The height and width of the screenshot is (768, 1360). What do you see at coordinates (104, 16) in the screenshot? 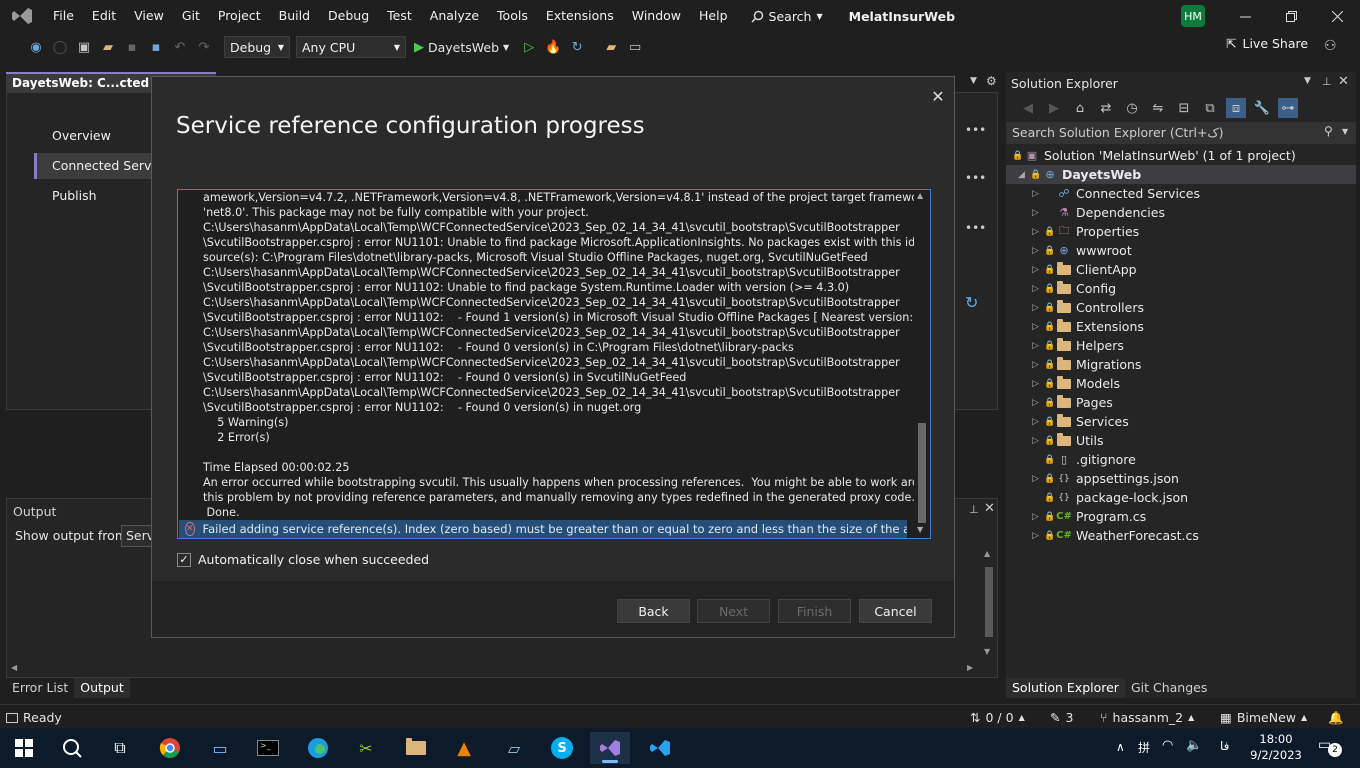
I see `menu-edit: Edit` at bounding box center [104, 16].